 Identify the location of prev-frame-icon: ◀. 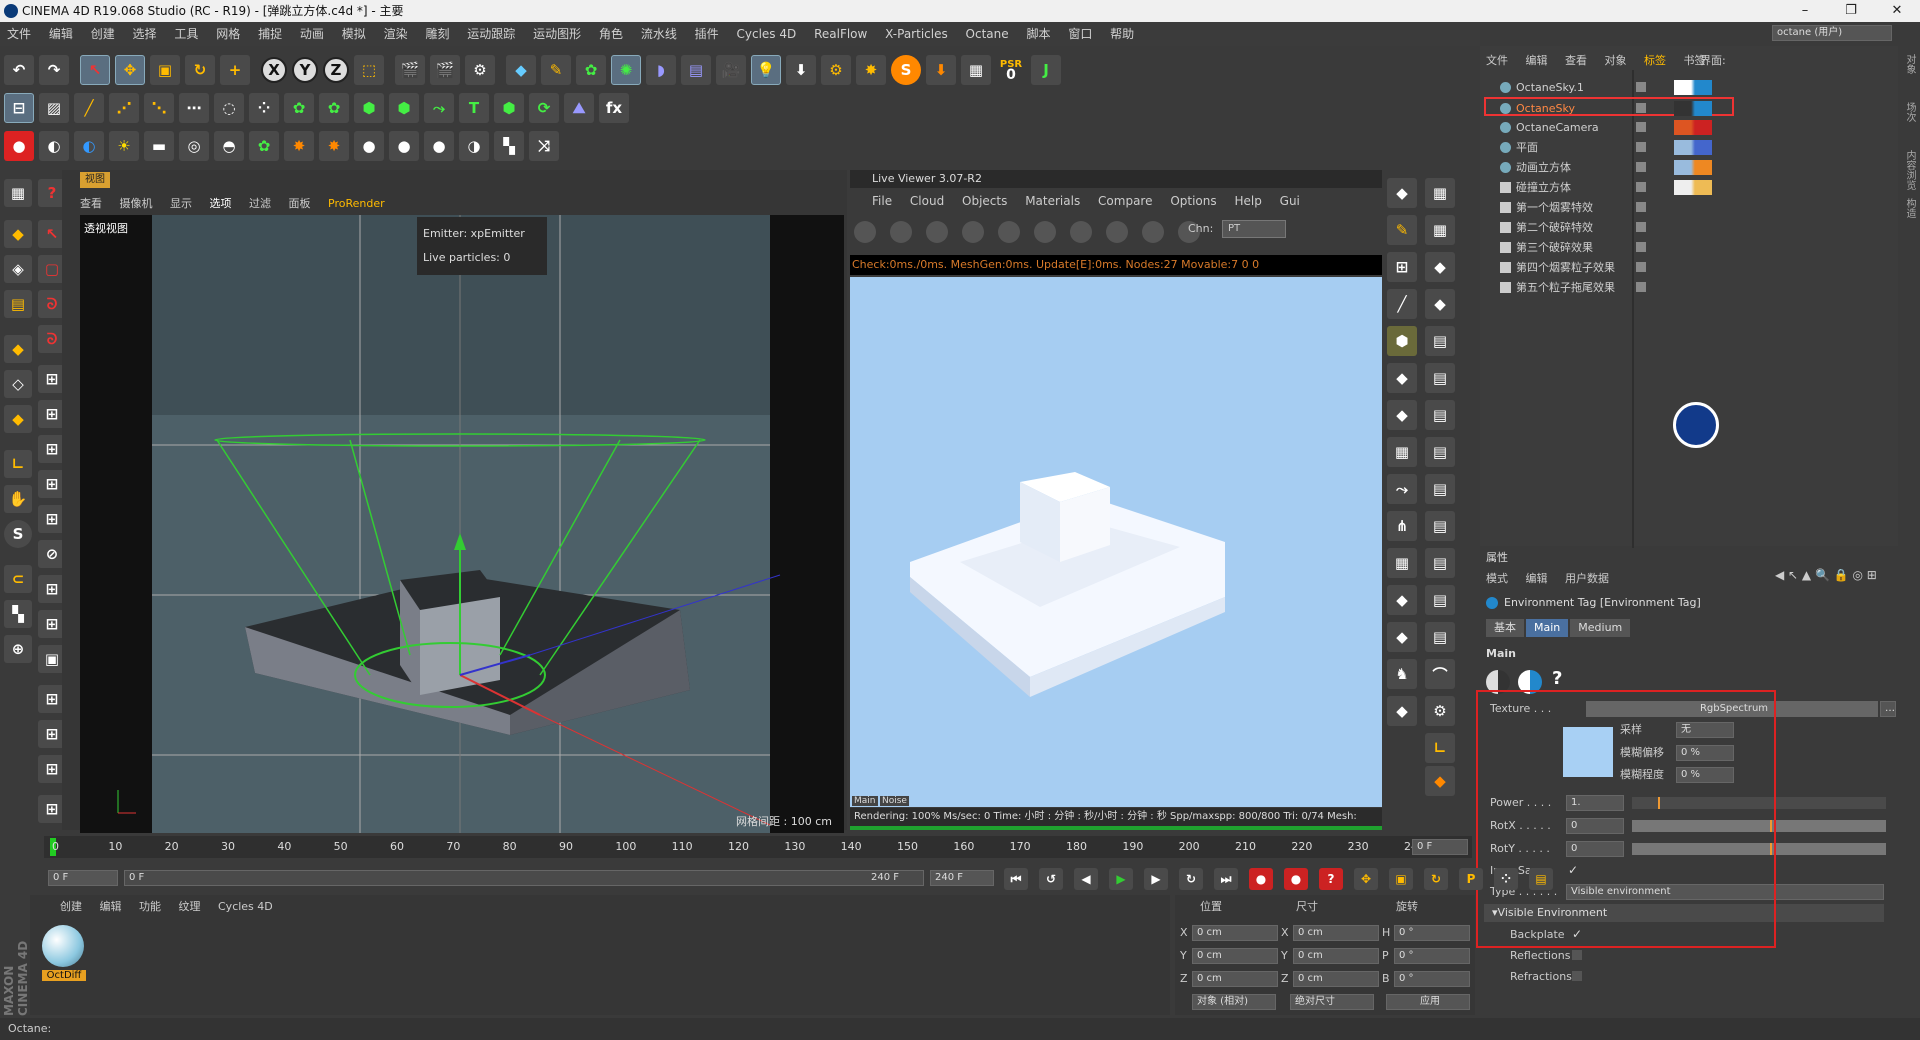
(1086, 879).